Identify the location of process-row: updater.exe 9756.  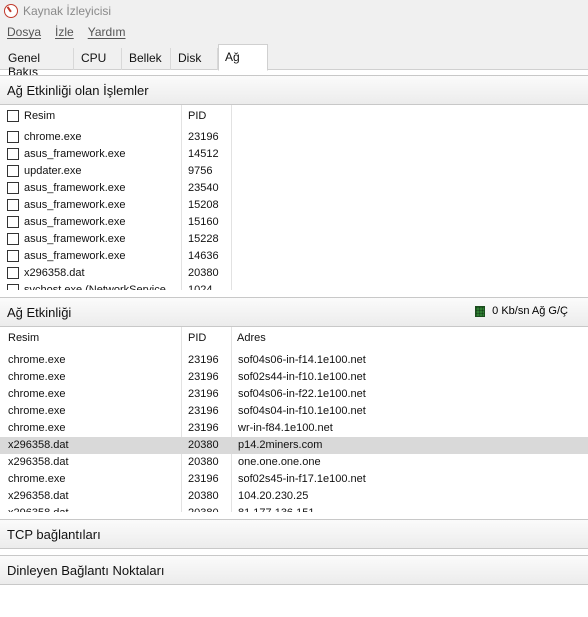
(294, 171).